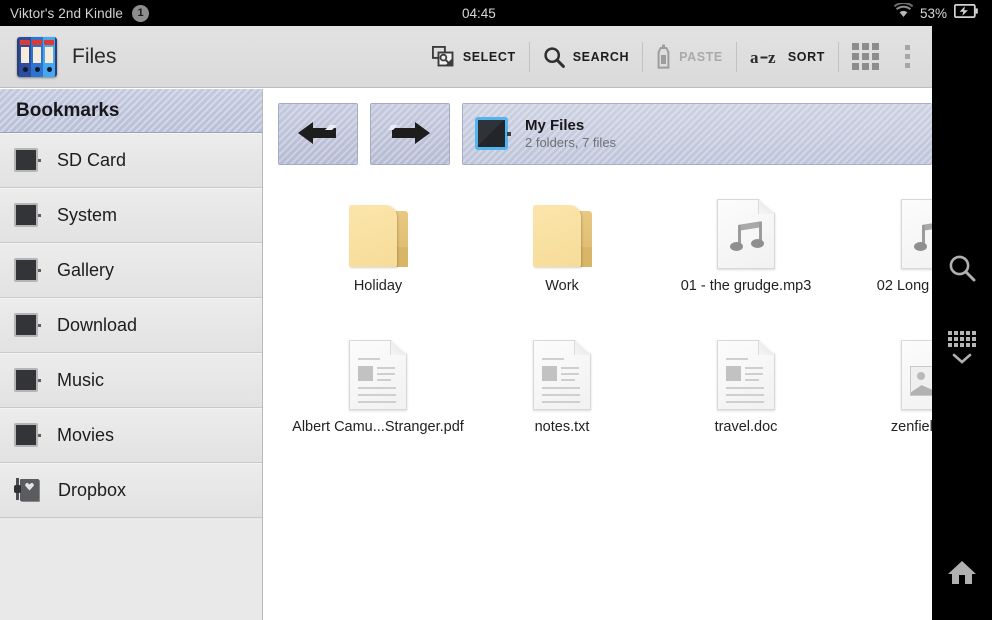 This screenshot has height=620, width=992. Describe the element at coordinates (903, 12) in the screenshot. I see `wifi-icon` at that location.